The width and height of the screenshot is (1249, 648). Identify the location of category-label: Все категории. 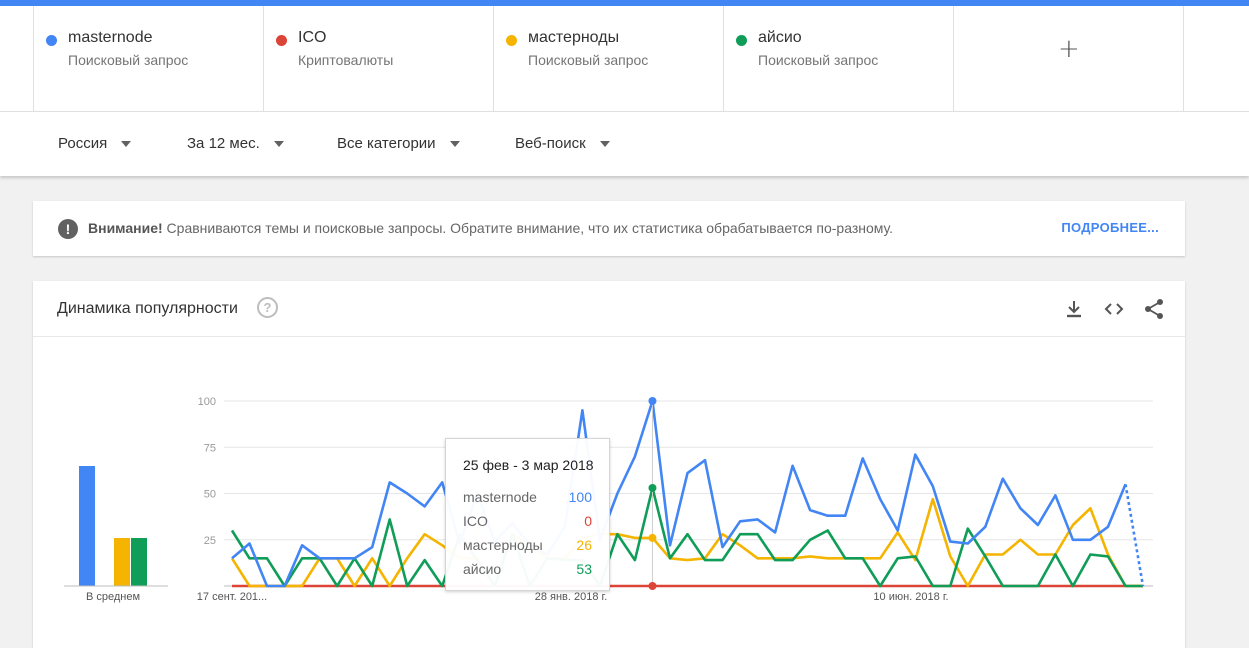
(386, 143).